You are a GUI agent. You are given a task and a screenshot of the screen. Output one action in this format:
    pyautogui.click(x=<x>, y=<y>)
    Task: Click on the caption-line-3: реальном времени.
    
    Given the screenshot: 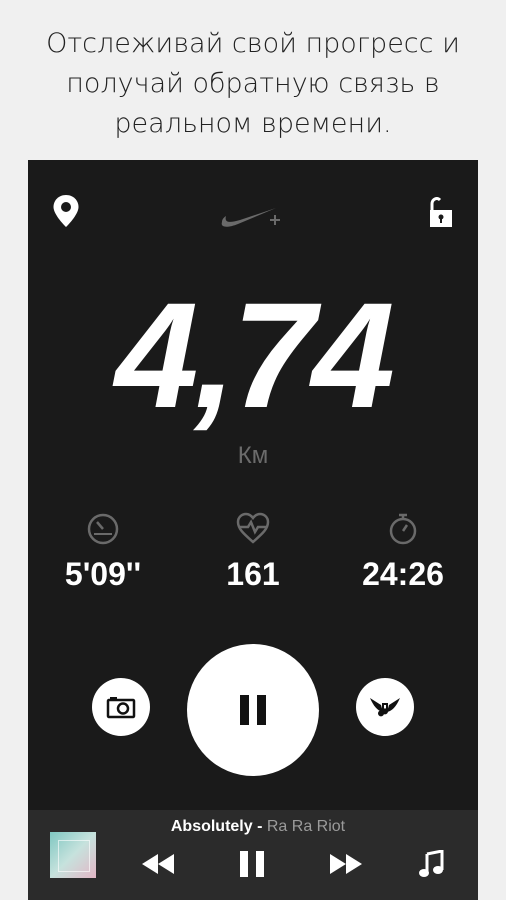 What is the action you would take?
    pyautogui.click(x=253, y=123)
    